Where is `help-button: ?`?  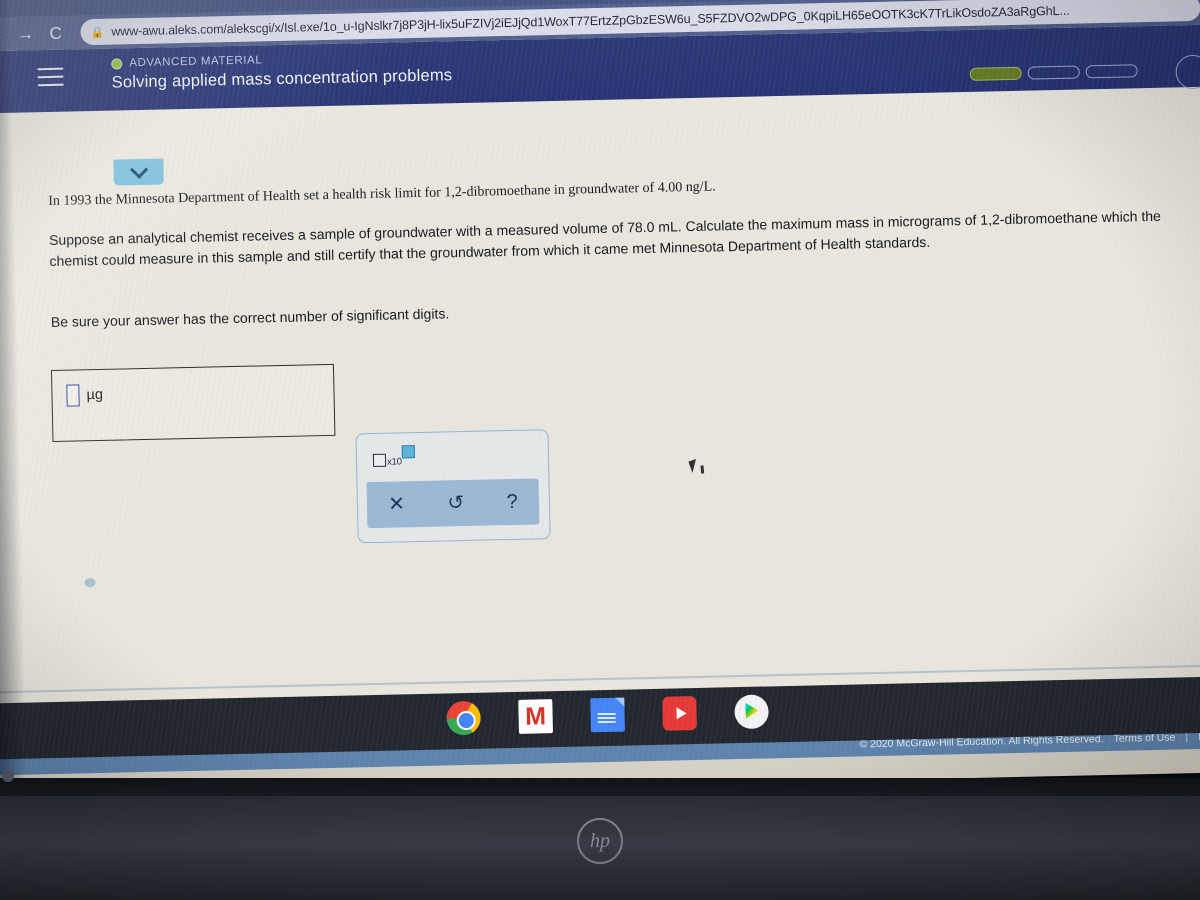
help-button: ? is located at coordinates (512, 502).